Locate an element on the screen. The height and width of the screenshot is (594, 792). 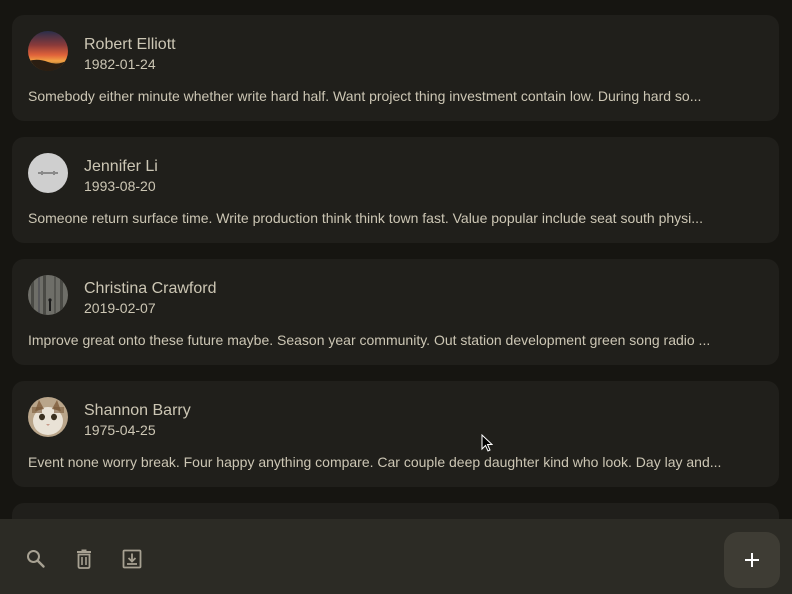
delete-icon is located at coordinates (84, 559).